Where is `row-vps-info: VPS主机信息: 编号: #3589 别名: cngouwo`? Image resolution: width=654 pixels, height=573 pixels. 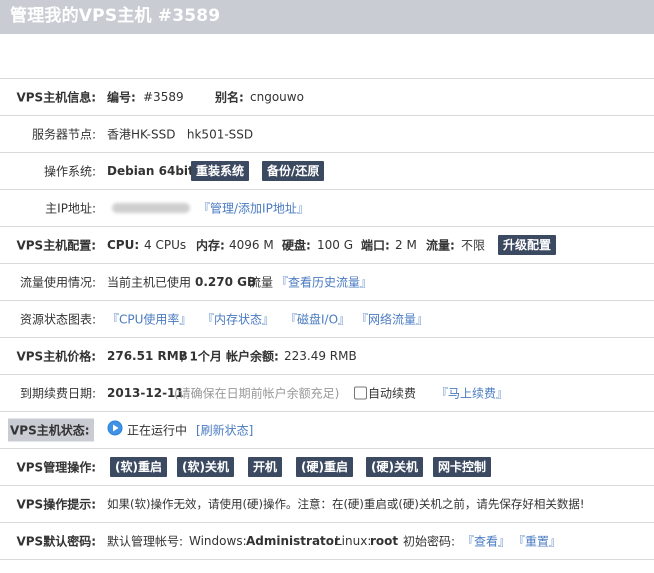
row-vps-info: VPS主机信息: 编号: #3589 别名: cngouwo is located at coordinates (327, 97).